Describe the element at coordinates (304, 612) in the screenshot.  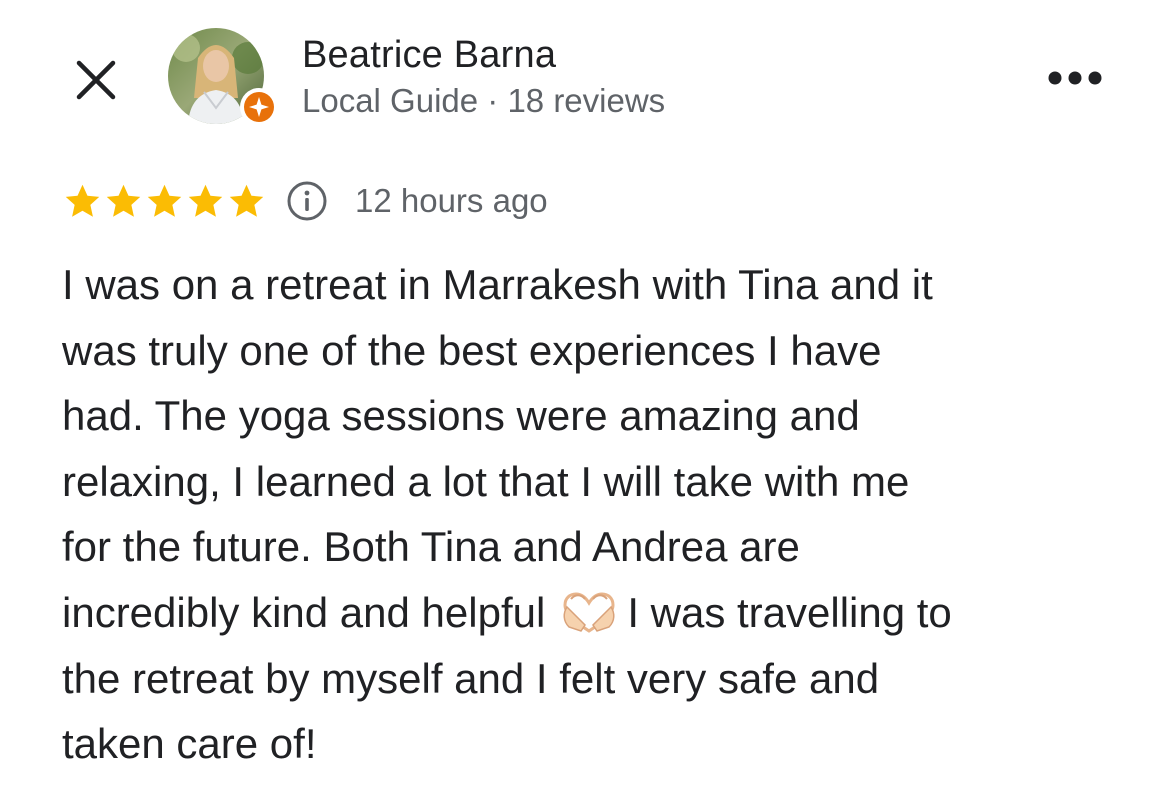
I see `review-line-segment: incredibly kind and helpful` at that location.